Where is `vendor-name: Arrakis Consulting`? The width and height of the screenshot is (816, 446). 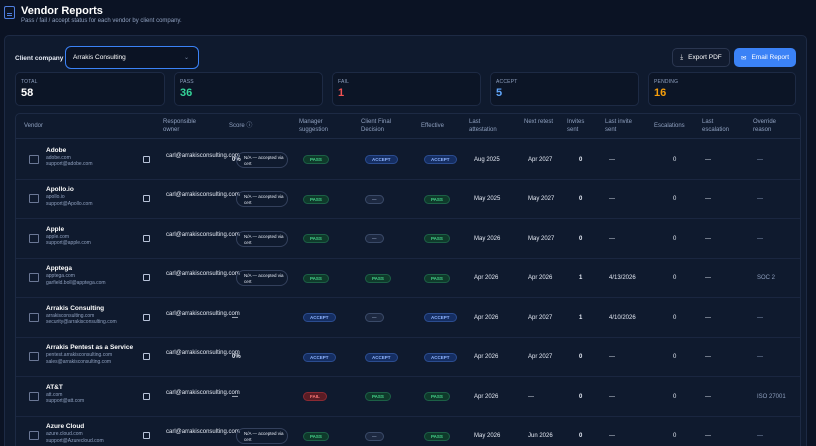
vendor-name: Arrakis Consulting is located at coordinates (75, 308).